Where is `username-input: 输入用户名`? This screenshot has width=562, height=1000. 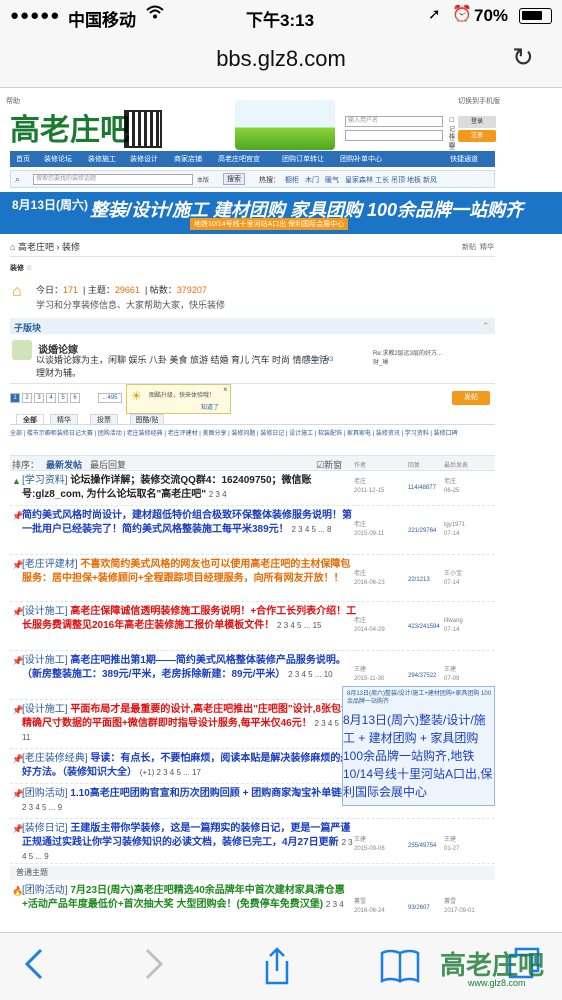 username-input: 输入用户名 is located at coordinates (394, 121).